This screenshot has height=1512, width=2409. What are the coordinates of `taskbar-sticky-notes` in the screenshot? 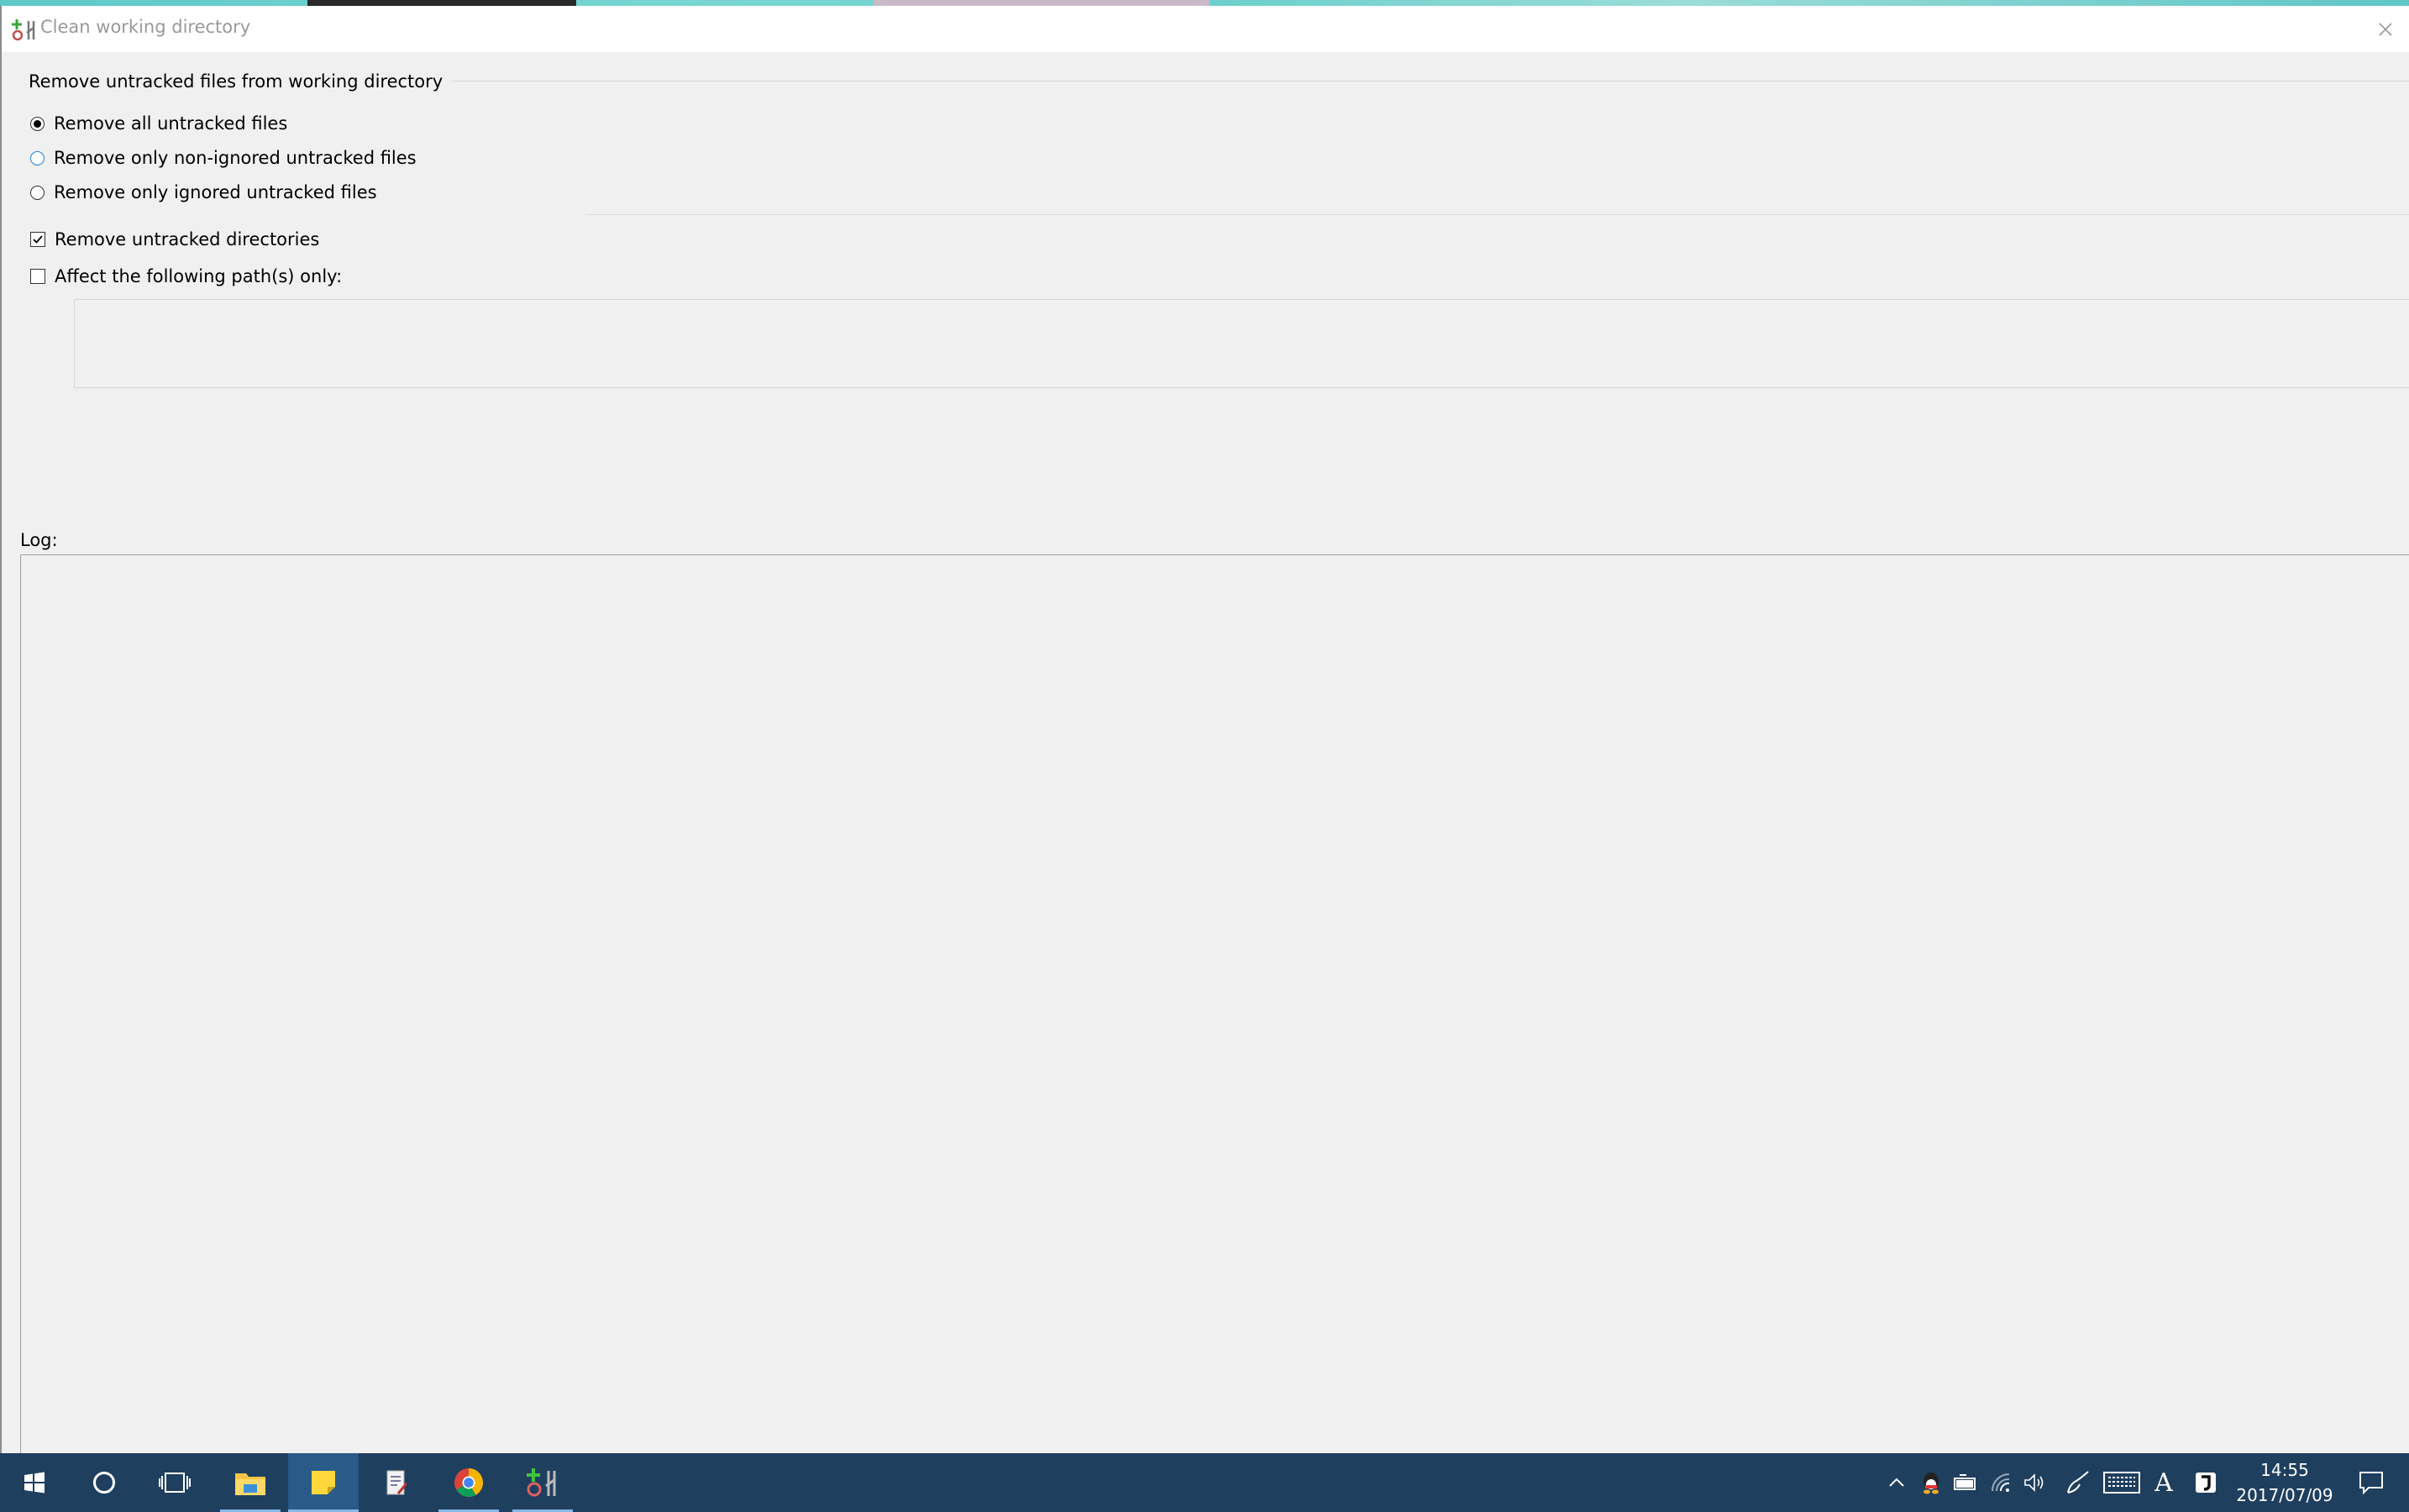 It's located at (323, 1482).